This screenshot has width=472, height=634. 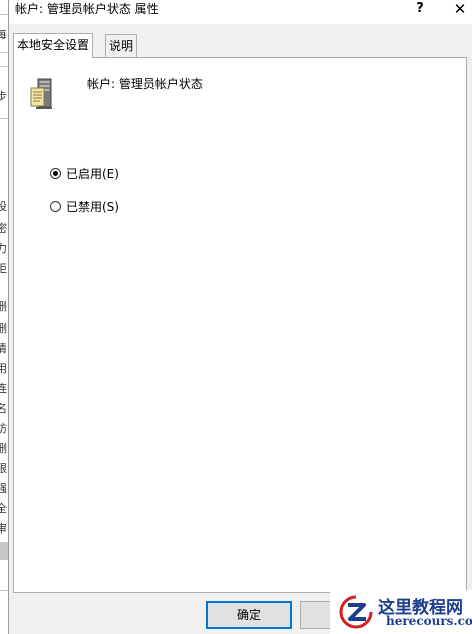 I want to click on background-text: 强, so click(x=3, y=488).